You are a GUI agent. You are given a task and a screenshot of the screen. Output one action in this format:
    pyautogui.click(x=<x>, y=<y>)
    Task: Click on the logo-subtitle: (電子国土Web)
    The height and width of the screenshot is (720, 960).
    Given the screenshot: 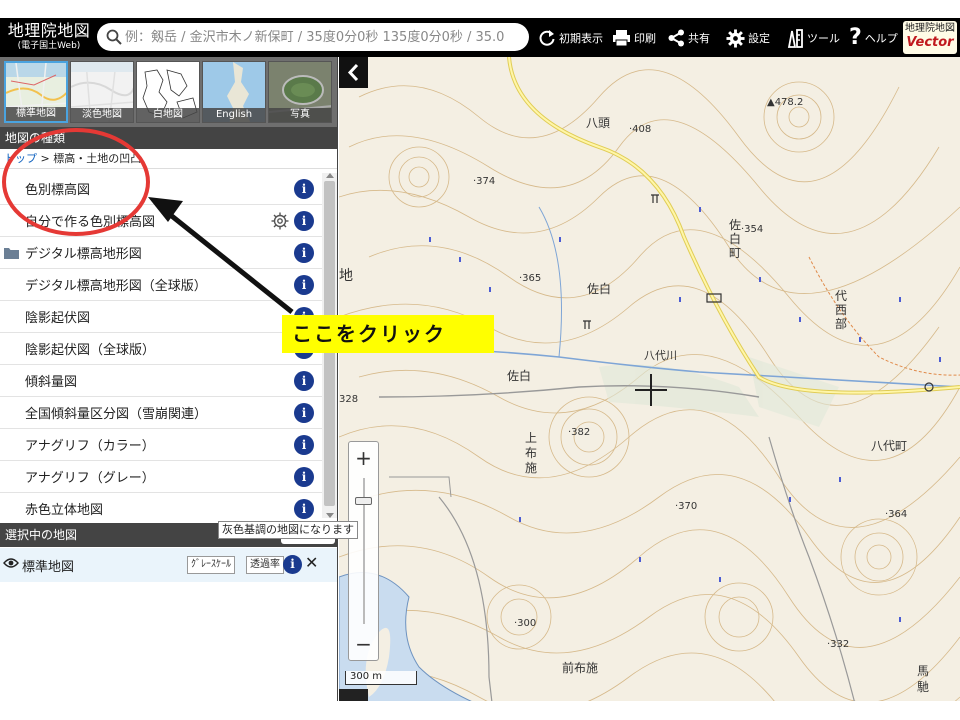 What is the action you would take?
    pyautogui.click(x=49, y=46)
    